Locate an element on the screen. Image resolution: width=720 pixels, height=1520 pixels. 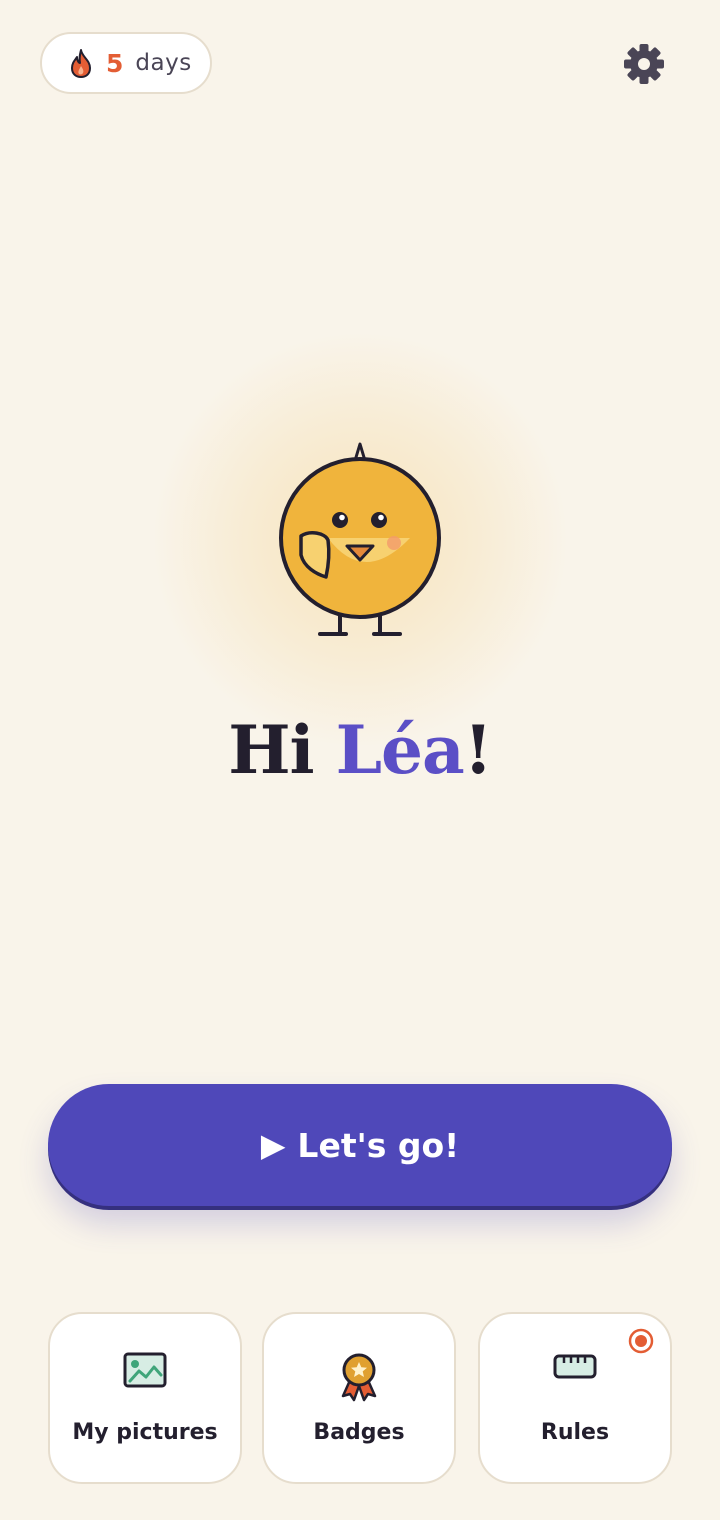
my-pictures-tile: My pictures is located at coordinates (145, 1398).